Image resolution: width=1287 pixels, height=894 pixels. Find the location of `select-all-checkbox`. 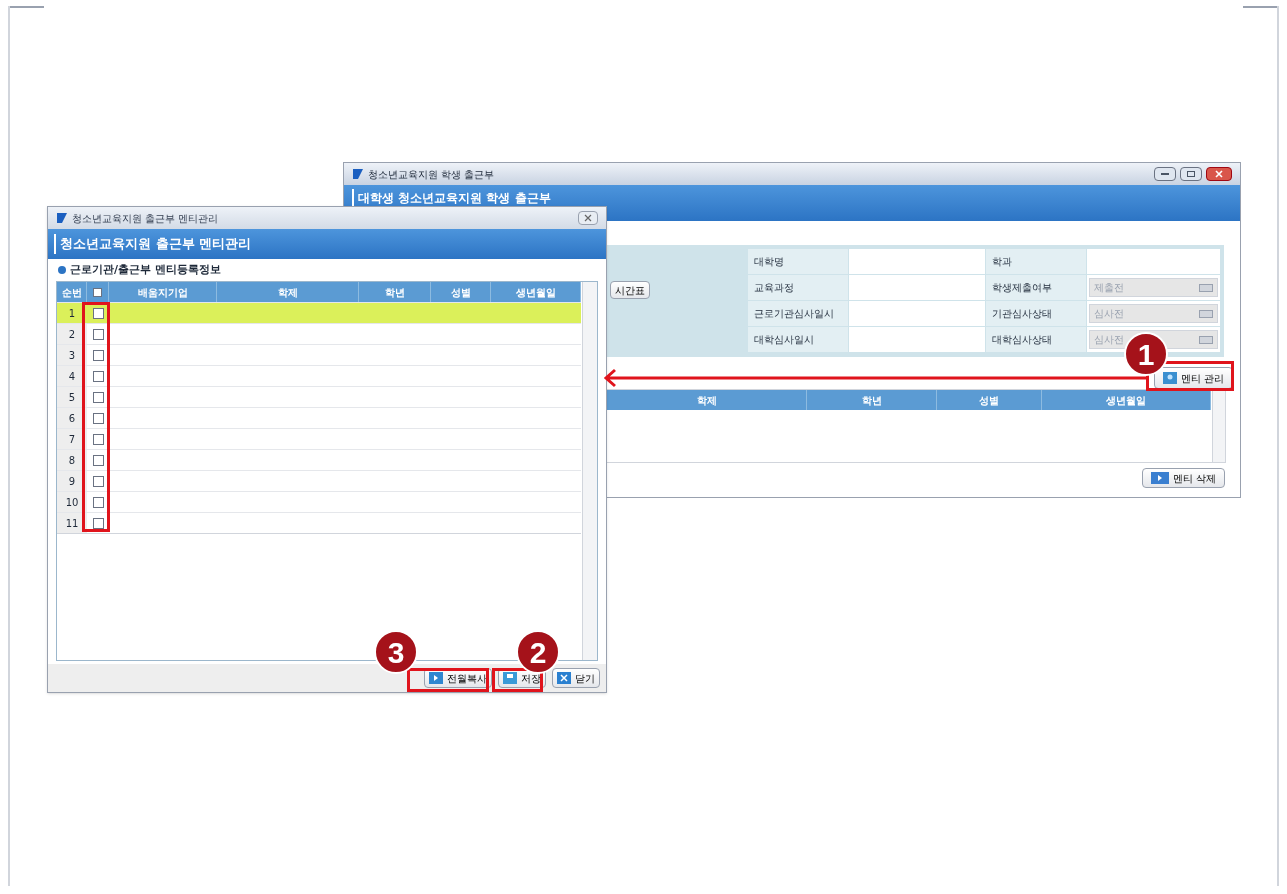

select-all-checkbox is located at coordinates (97, 292).